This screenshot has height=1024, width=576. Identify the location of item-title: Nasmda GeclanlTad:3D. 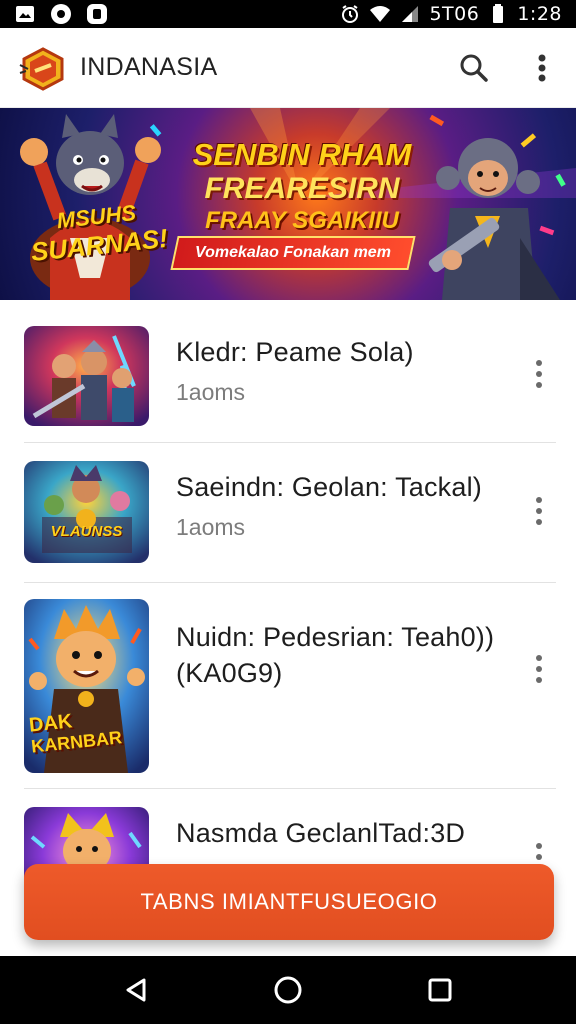
(321, 833).